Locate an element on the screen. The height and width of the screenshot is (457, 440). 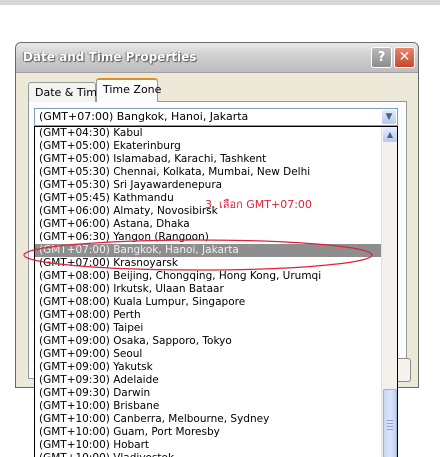
help-button: ? is located at coordinates (381, 57).